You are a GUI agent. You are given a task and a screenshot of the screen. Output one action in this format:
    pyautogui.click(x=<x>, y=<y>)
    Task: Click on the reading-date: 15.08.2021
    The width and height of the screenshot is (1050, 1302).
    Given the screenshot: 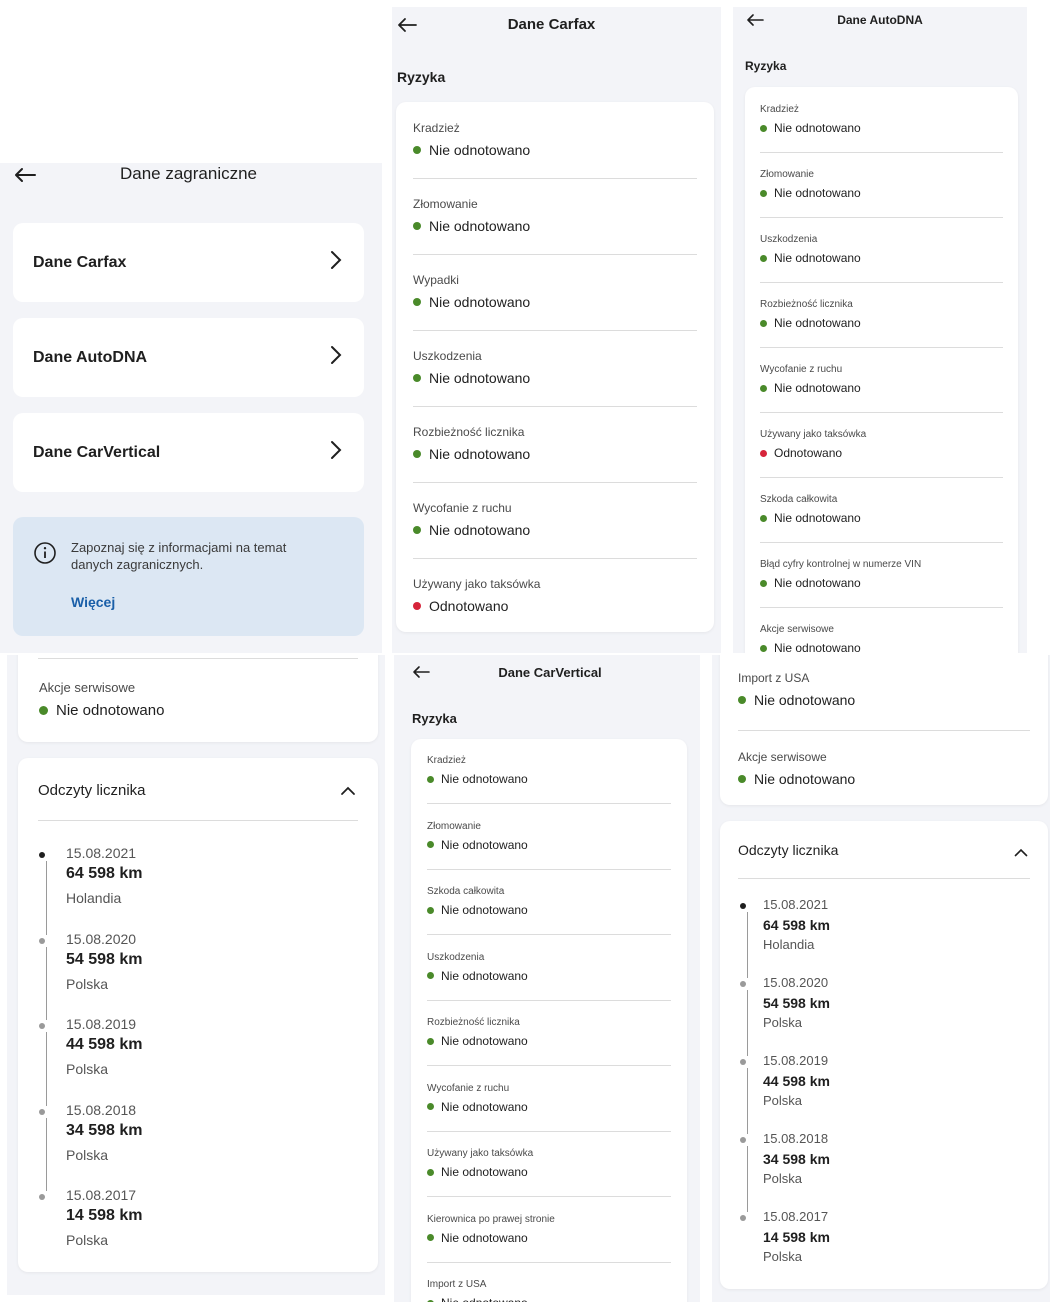 What is the action you would take?
    pyautogui.click(x=796, y=904)
    